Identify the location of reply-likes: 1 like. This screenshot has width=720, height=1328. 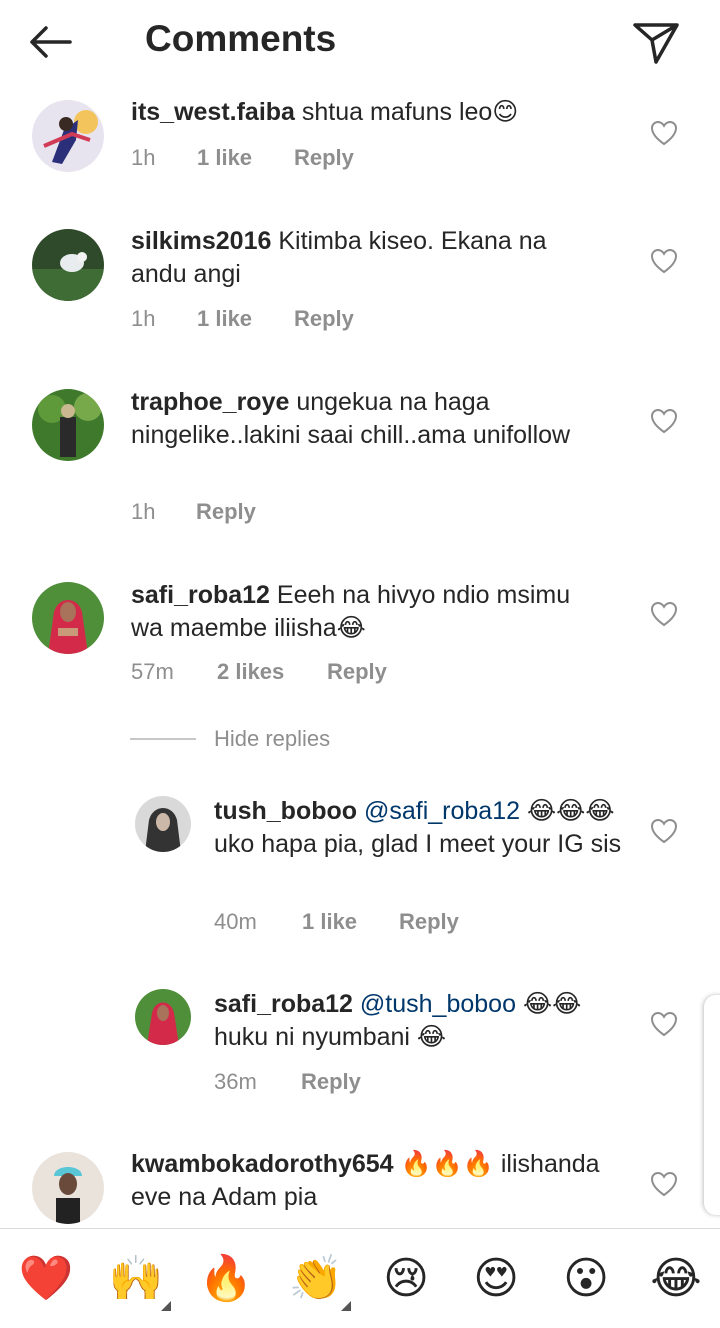
(350, 922).